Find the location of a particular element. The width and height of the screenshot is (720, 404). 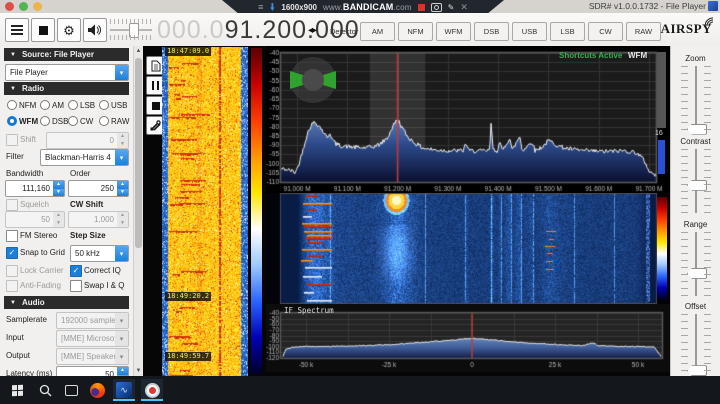

bandicam-watermark: www.BANDICAM.com is located at coordinates (367, 7).